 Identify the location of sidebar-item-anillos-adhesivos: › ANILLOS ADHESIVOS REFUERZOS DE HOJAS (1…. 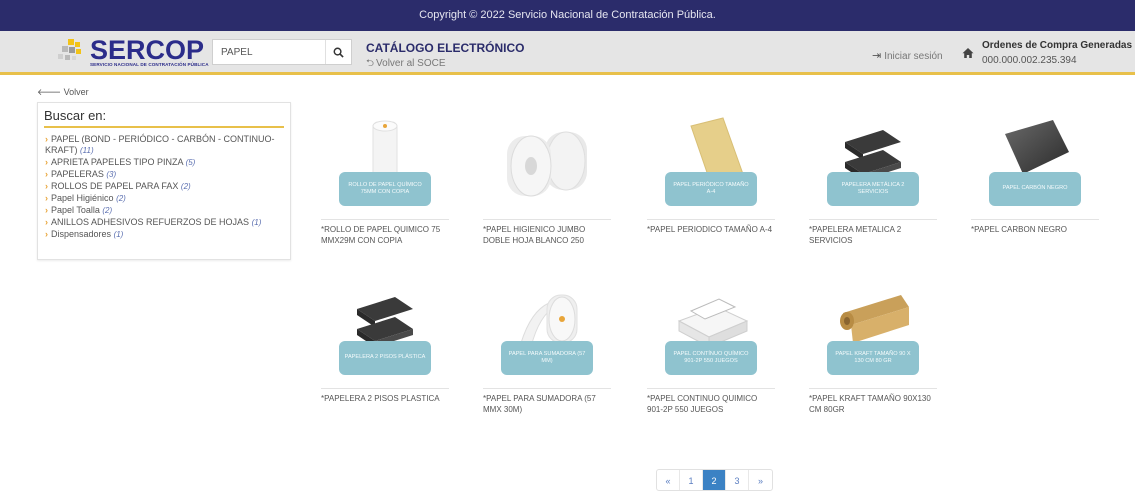
(164, 223).